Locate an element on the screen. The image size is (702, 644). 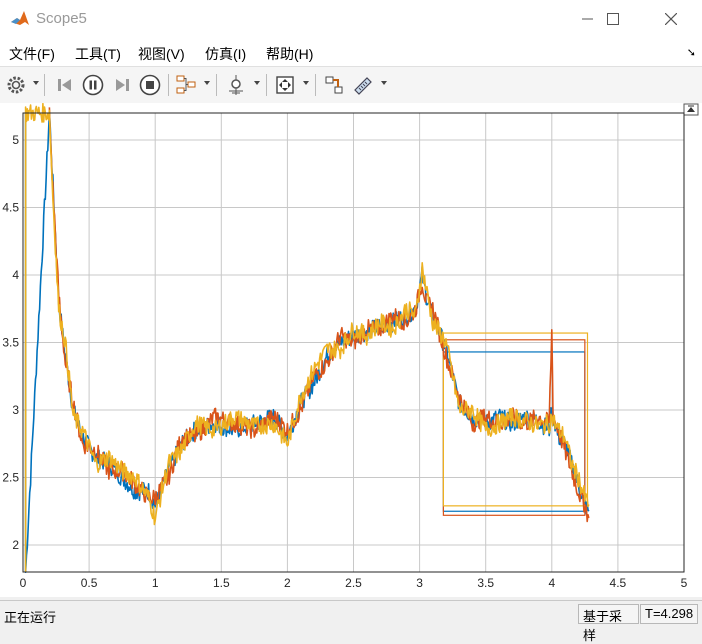
y-tick-label: 2.5 is located at coordinates (10, 478).